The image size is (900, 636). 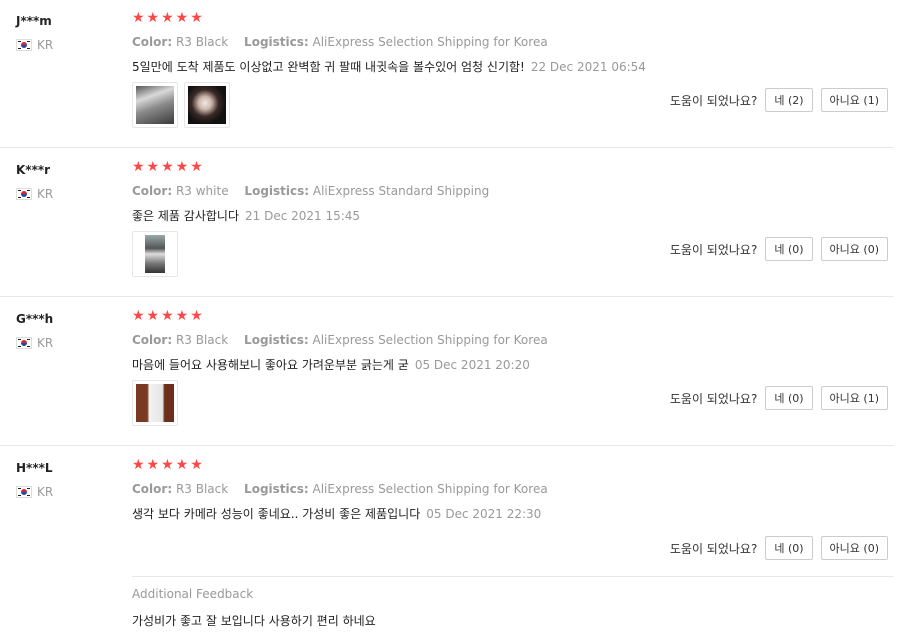 What do you see at coordinates (254, 621) in the screenshot?
I see `additional-feedback-text: 가성비가 좋고 잘 보입니다 사용하기 편리 하네요` at bounding box center [254, 621].